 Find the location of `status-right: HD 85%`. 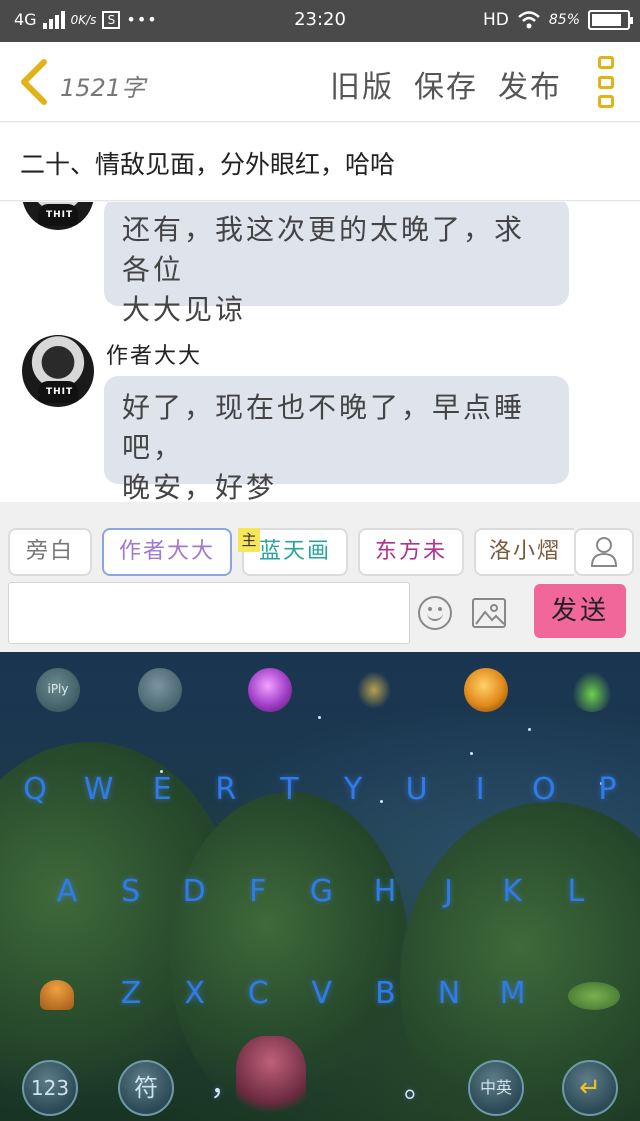

status-right: HD 85% is located at coordinates (558, 20).